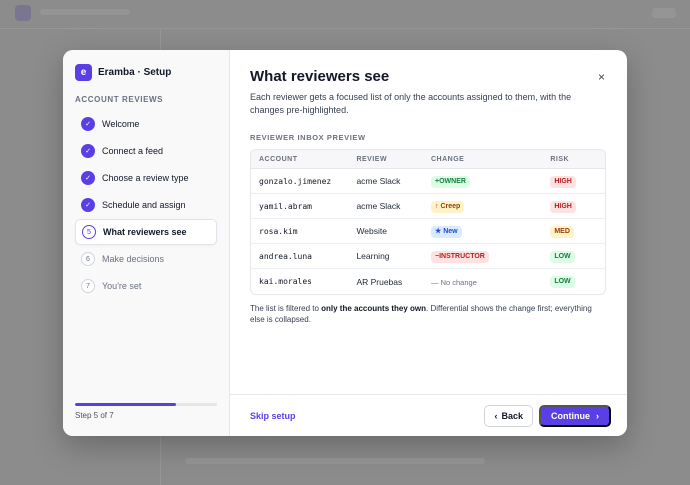 This screenshot has width=690, height=485. I want to click on column-header-account: ACCOUNT, so click(278, 159).